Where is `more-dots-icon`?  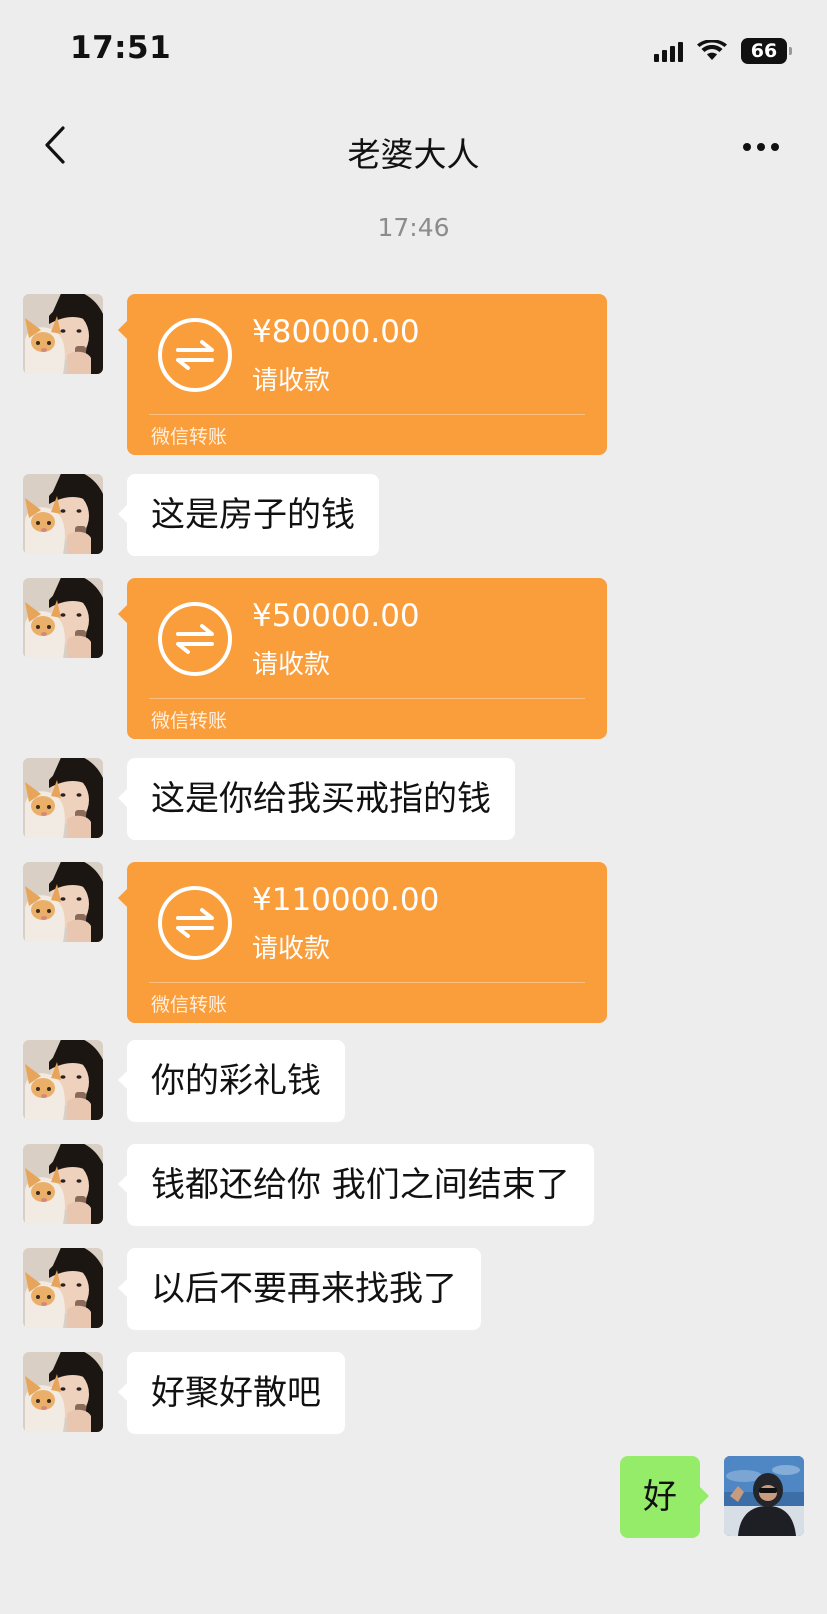
more-dots-icon is located at coordinates (747, 147).